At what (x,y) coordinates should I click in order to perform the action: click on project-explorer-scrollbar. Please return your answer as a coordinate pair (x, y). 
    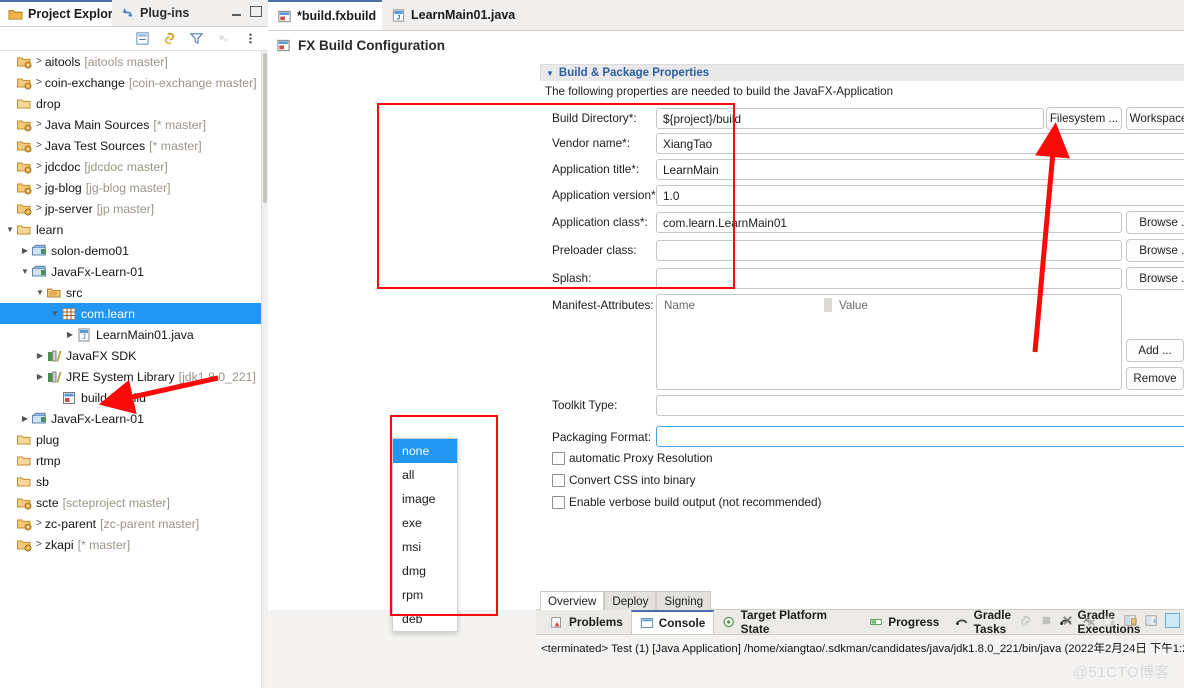
    Looking at the image, I should click on (264, 369).